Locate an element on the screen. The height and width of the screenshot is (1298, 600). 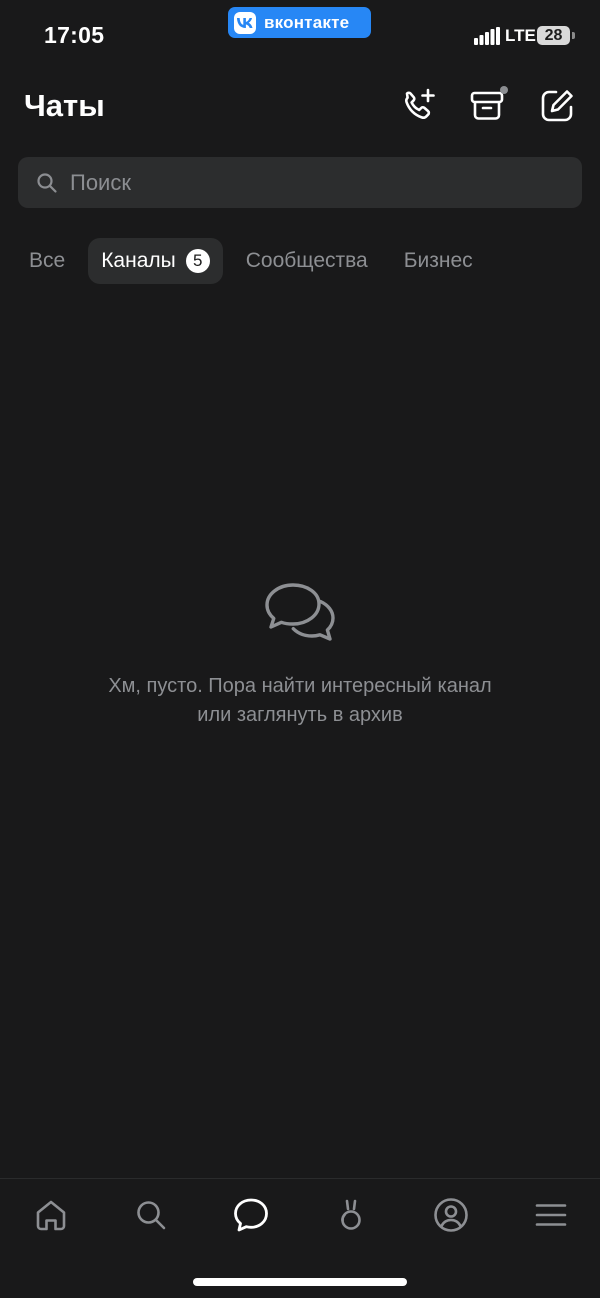
chat-bubbles-icon is located at coordinates (300, 612).